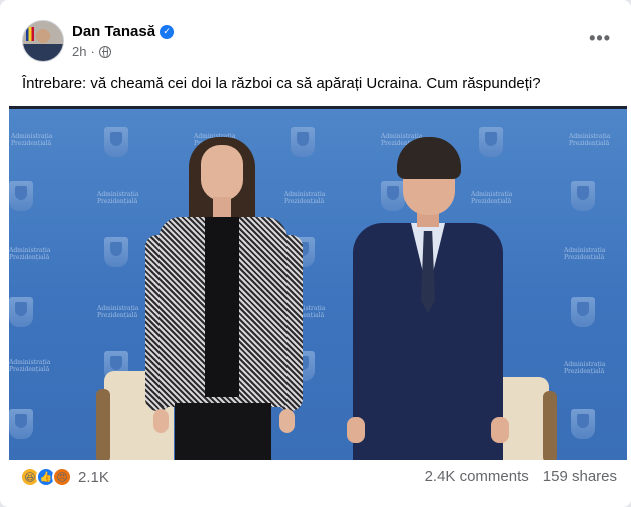 Image resolution: width=631 pixels, height=507 pixels. Describe the element at coordinates (113, 31) in the screenshot. I see `author-name: Dan Tanasă` at that location.